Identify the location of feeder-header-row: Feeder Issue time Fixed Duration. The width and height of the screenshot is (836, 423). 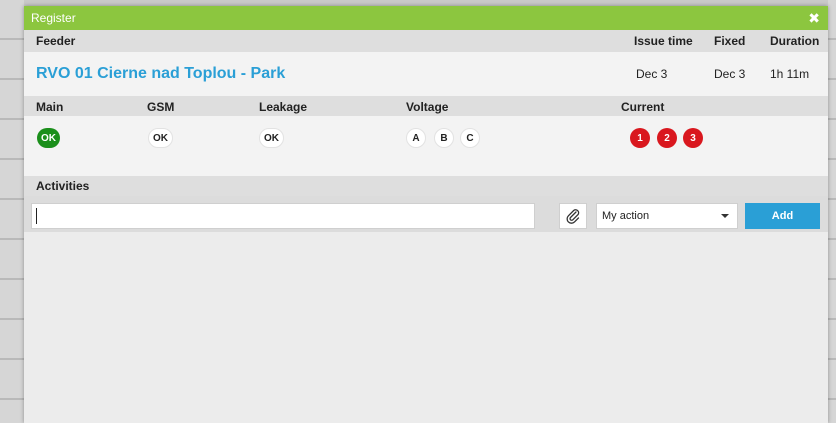
(426, 41).